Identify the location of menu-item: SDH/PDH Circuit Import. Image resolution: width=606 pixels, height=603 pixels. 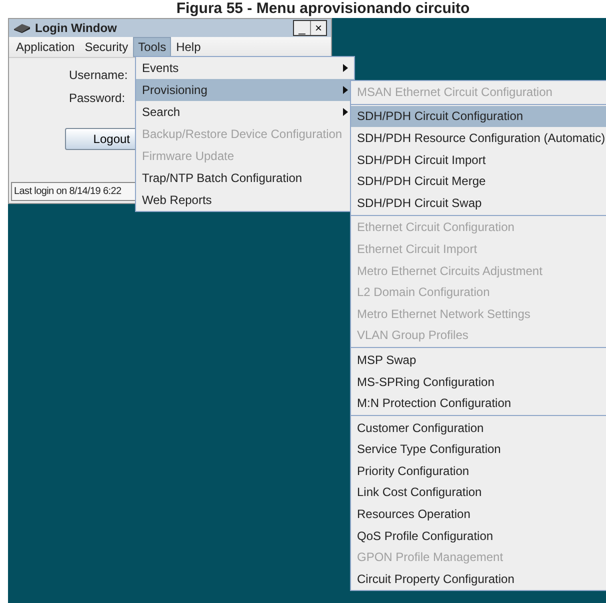
(478, 159).